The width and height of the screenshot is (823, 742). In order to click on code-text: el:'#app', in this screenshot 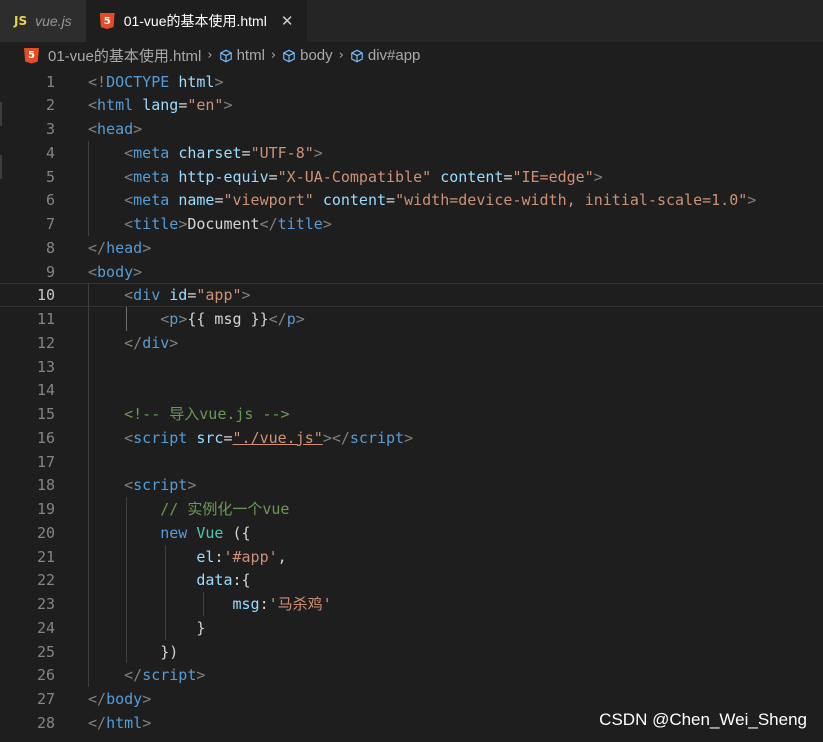, I will do `click(187, 557)`.